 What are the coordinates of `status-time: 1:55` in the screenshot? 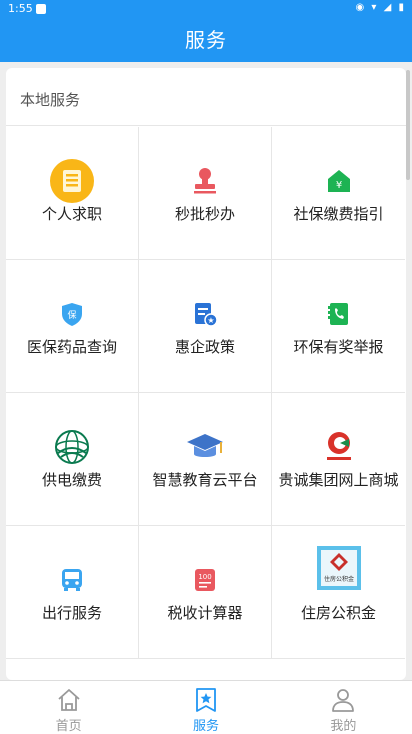 It's located at (20, 8).